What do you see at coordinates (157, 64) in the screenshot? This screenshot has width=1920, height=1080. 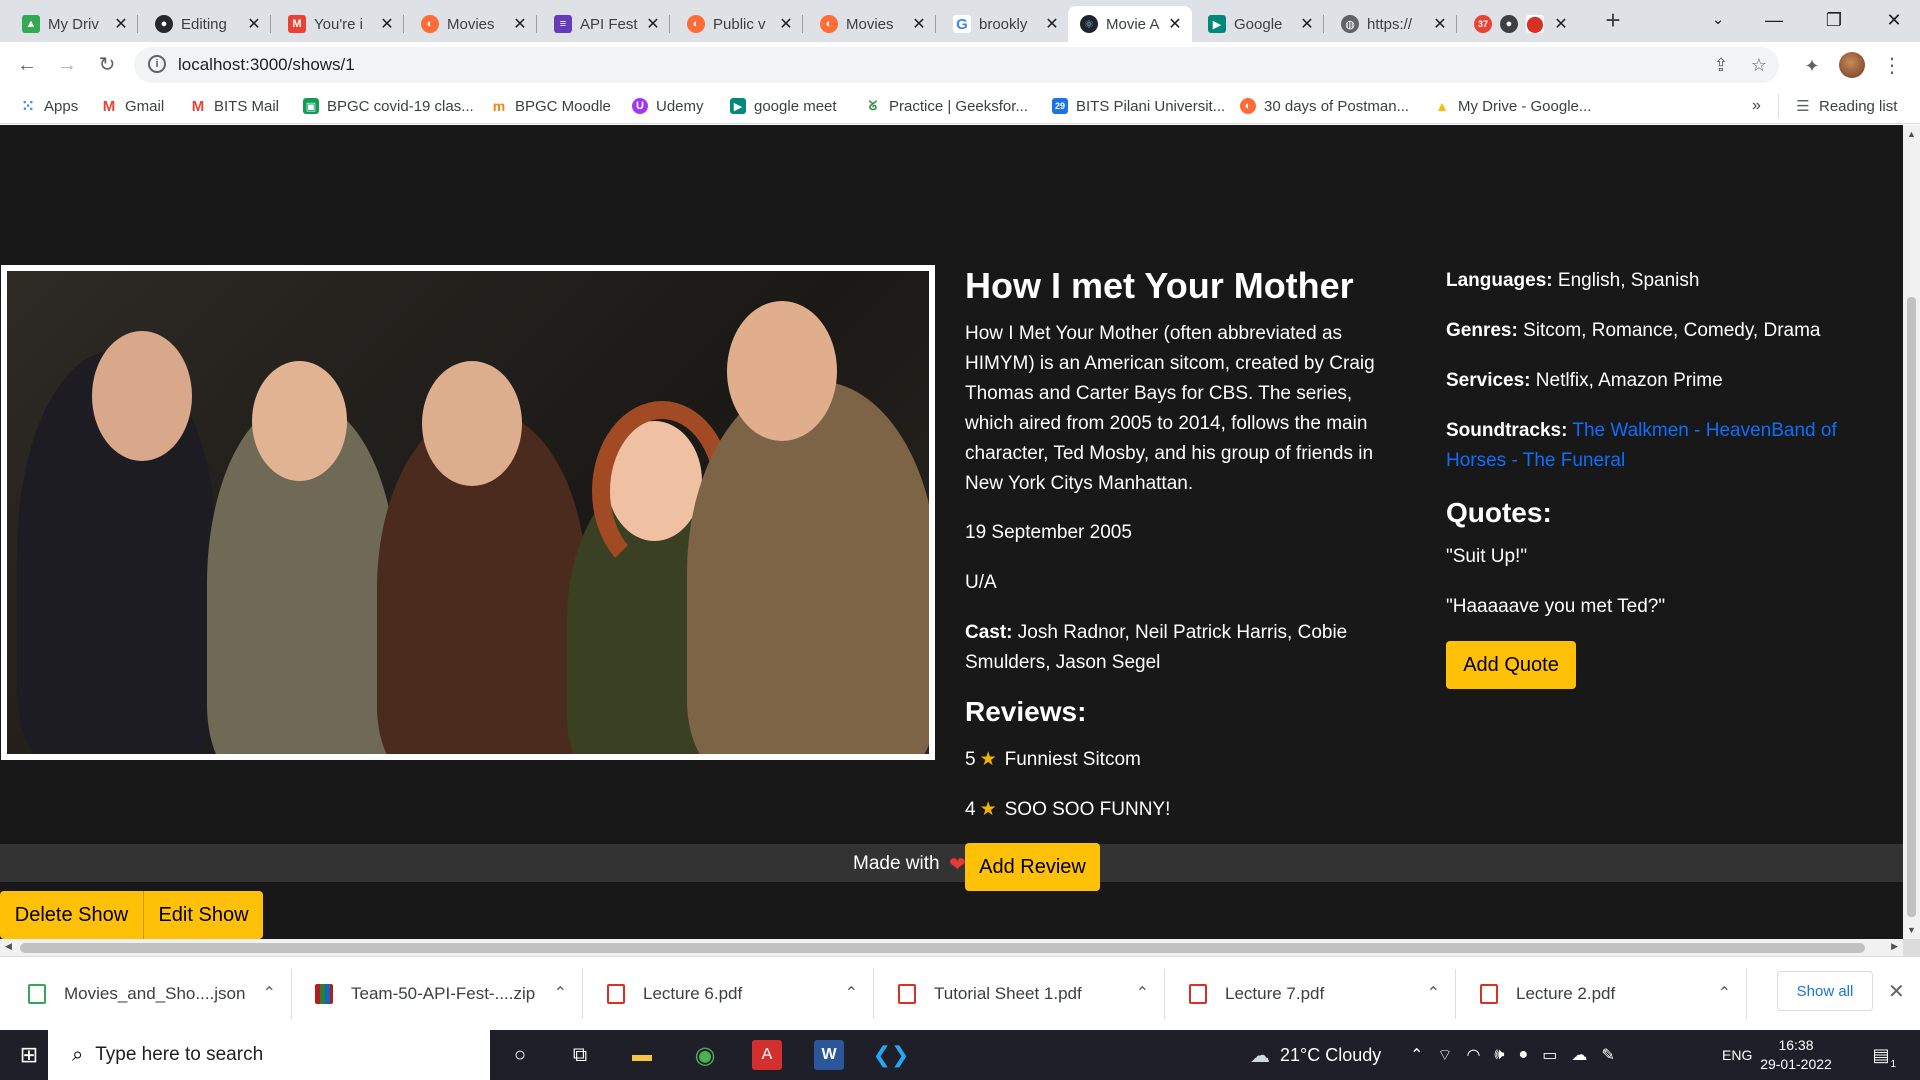 I see `site-info-icon: i` at bounding box center [157, 64].